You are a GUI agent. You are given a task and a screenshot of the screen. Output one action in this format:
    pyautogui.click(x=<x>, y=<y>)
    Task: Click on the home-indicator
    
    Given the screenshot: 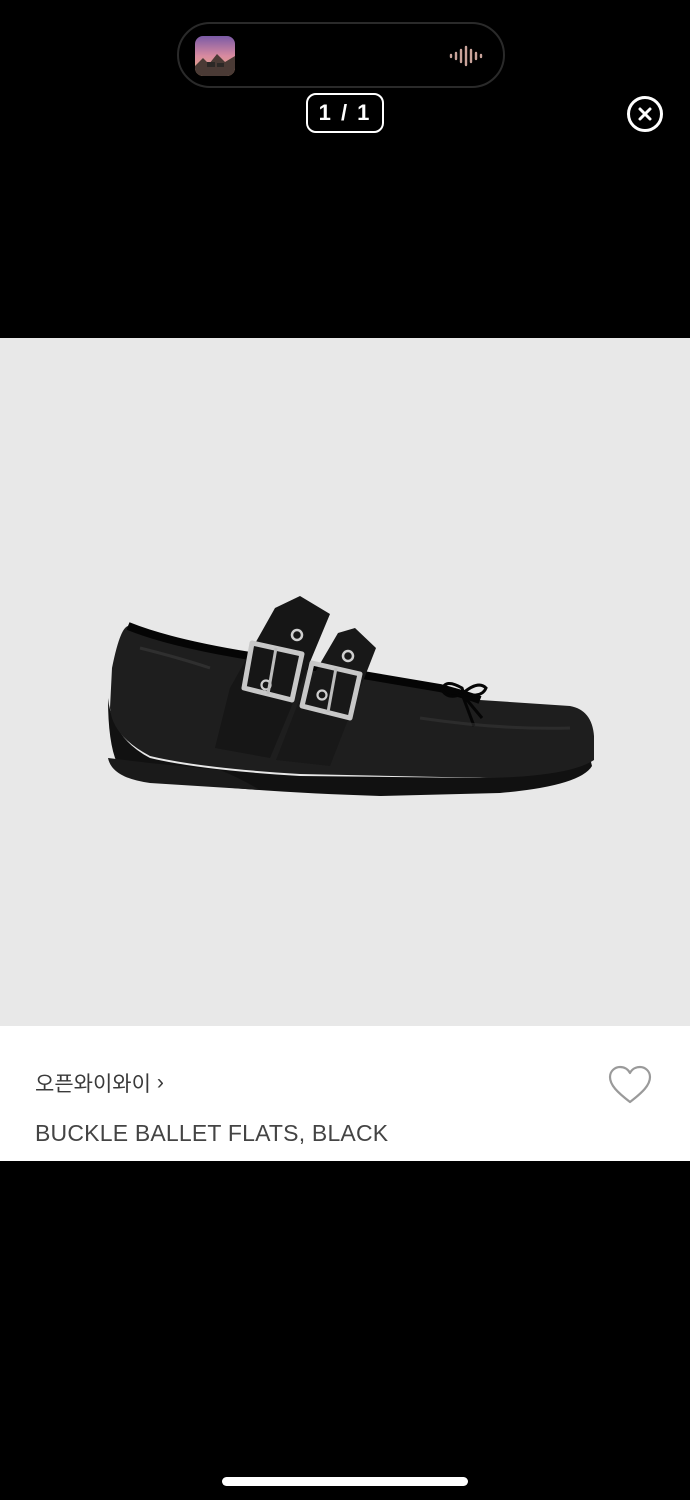 What is the action you would take?
    pyautogui.click(x=345, y=1481)
    